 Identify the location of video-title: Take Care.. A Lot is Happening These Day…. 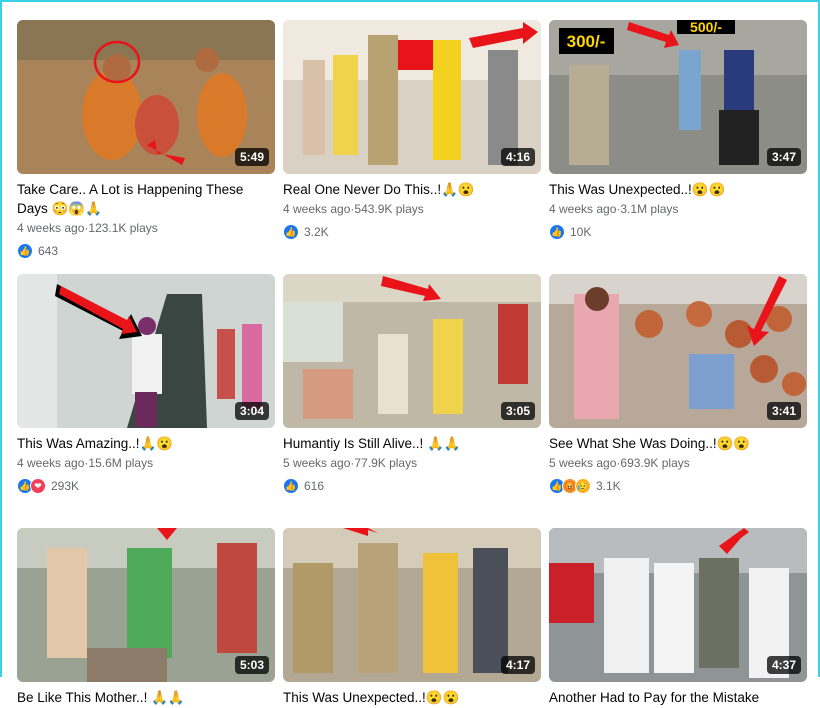
(146, 199).